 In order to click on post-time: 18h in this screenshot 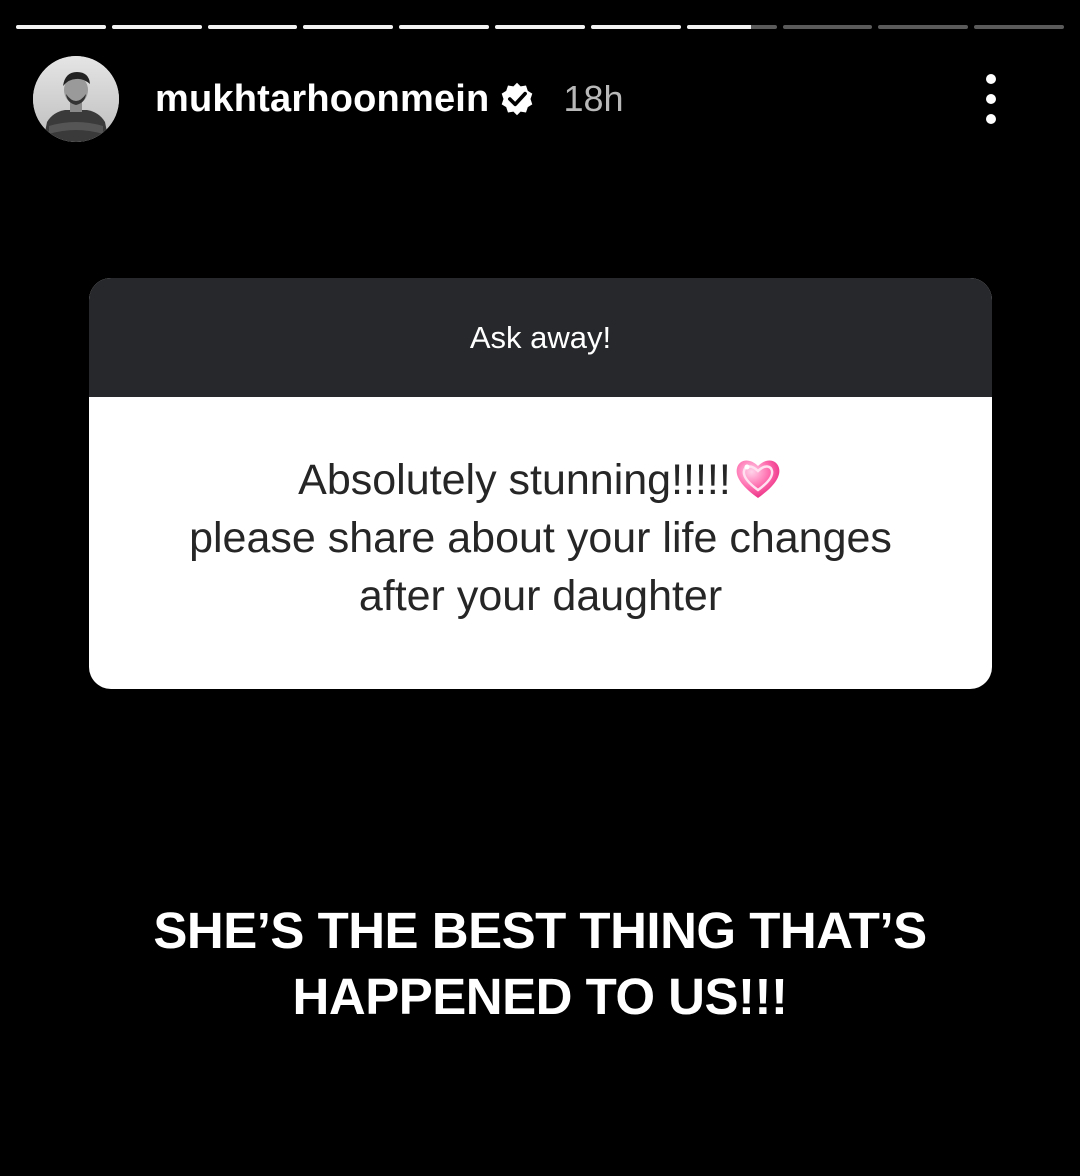, I will do `click(593, 98)`.